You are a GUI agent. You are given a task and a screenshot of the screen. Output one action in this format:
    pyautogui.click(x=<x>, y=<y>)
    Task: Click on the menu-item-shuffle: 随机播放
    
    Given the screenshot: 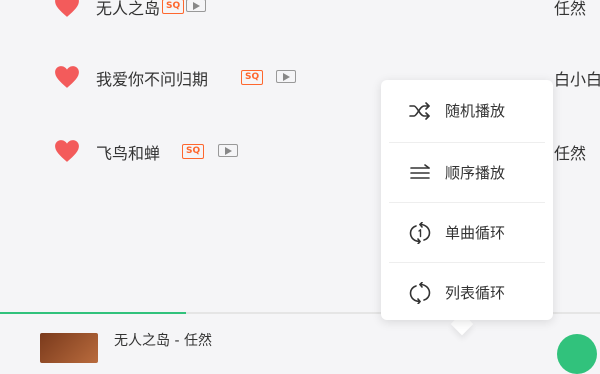 What is the action you would take?
    pyautogui.click(x=467, y=110)
    